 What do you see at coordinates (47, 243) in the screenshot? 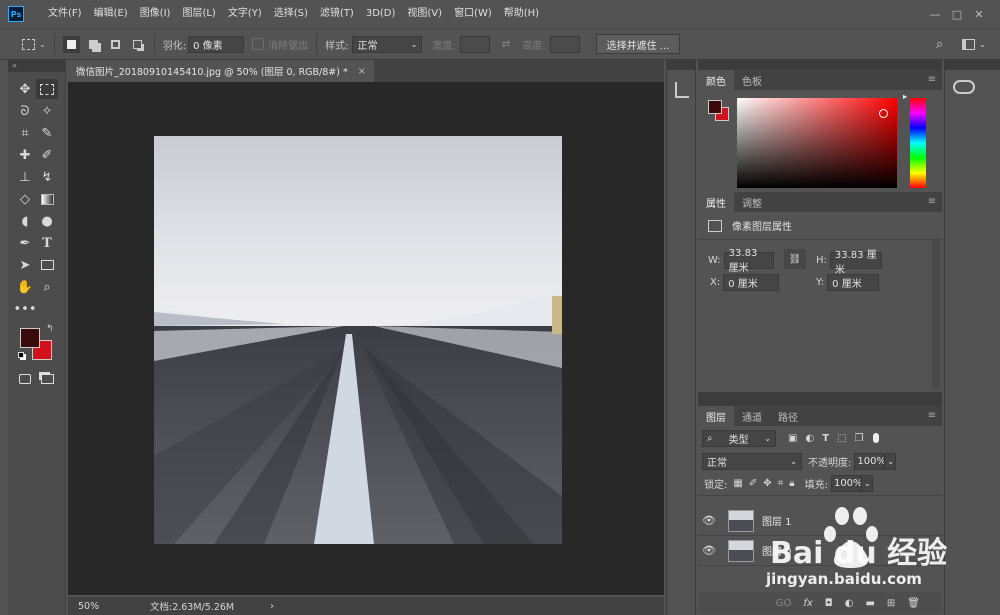
I see `type-tool-icon: T` at bounding box center [47, 243].